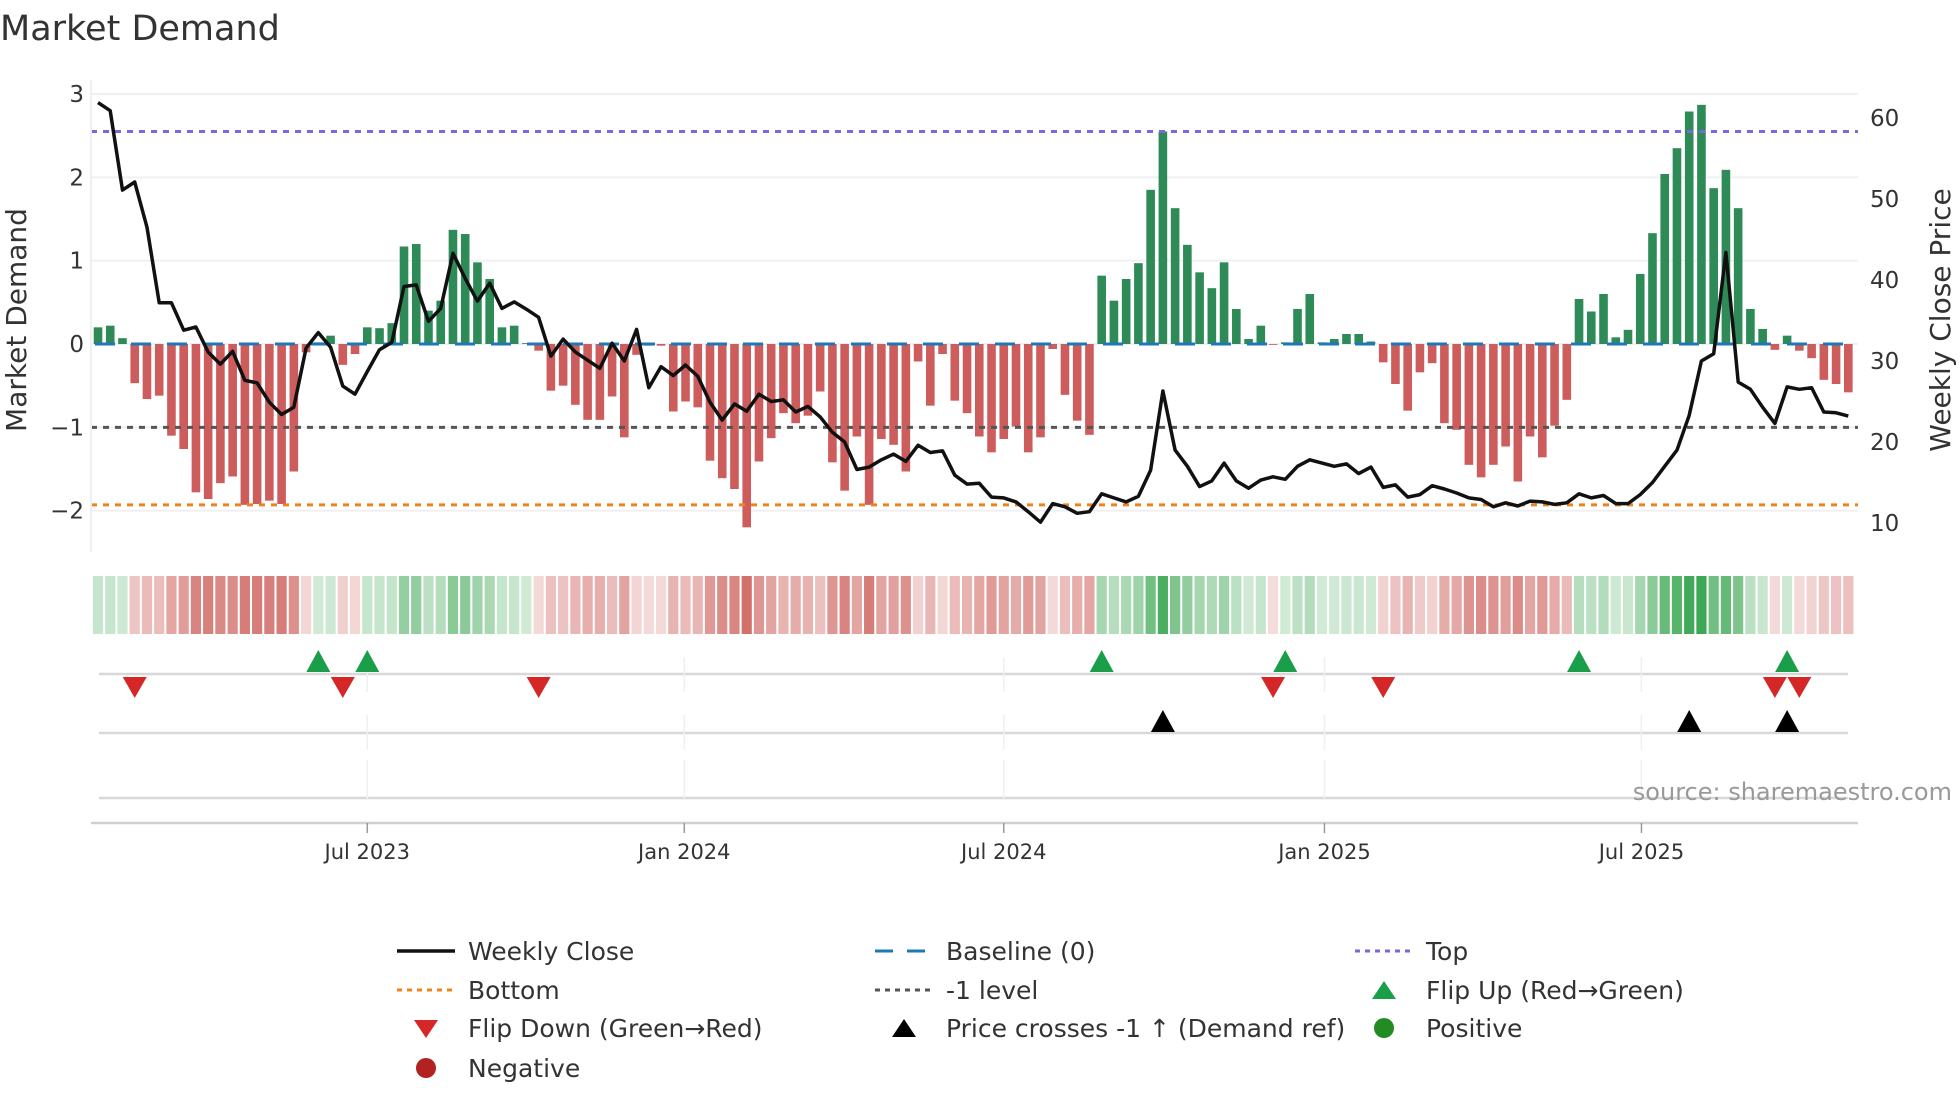 The image size is (1960, 1106). Describe the element at coordinates (1323, 852) in the screenshot. I see `x-tick-label: Jan 2025` at that location.